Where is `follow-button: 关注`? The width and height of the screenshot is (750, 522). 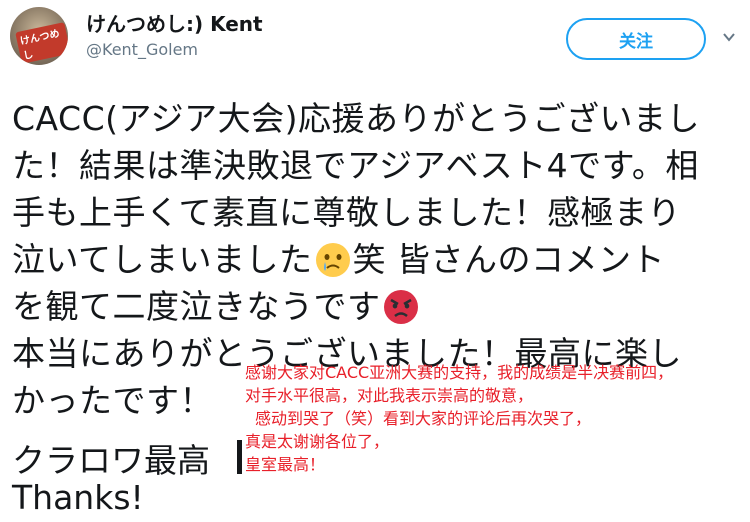
follow-button: 关注 is located at coordinates (636, 39).